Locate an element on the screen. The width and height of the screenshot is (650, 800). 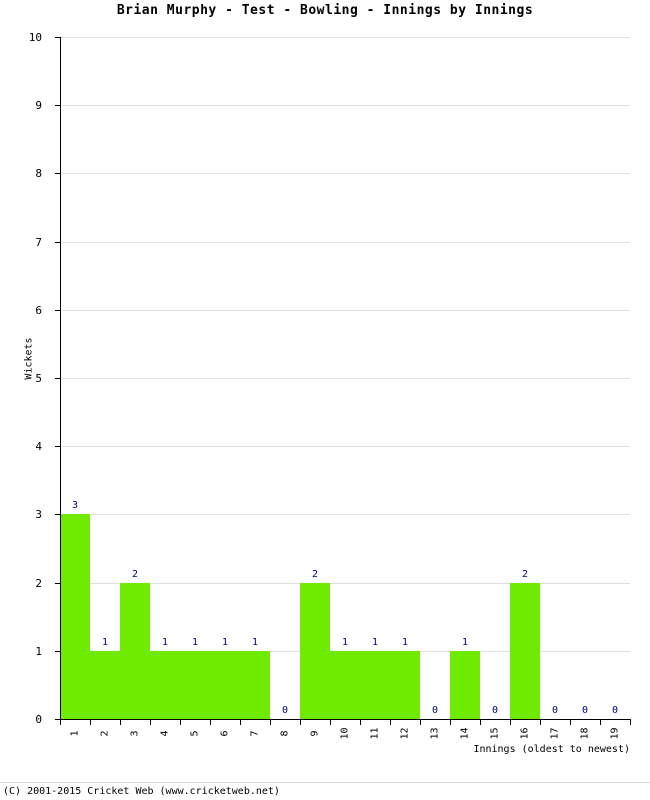
y-axis-tick-label: 2 is located at coordinates (38, 583).